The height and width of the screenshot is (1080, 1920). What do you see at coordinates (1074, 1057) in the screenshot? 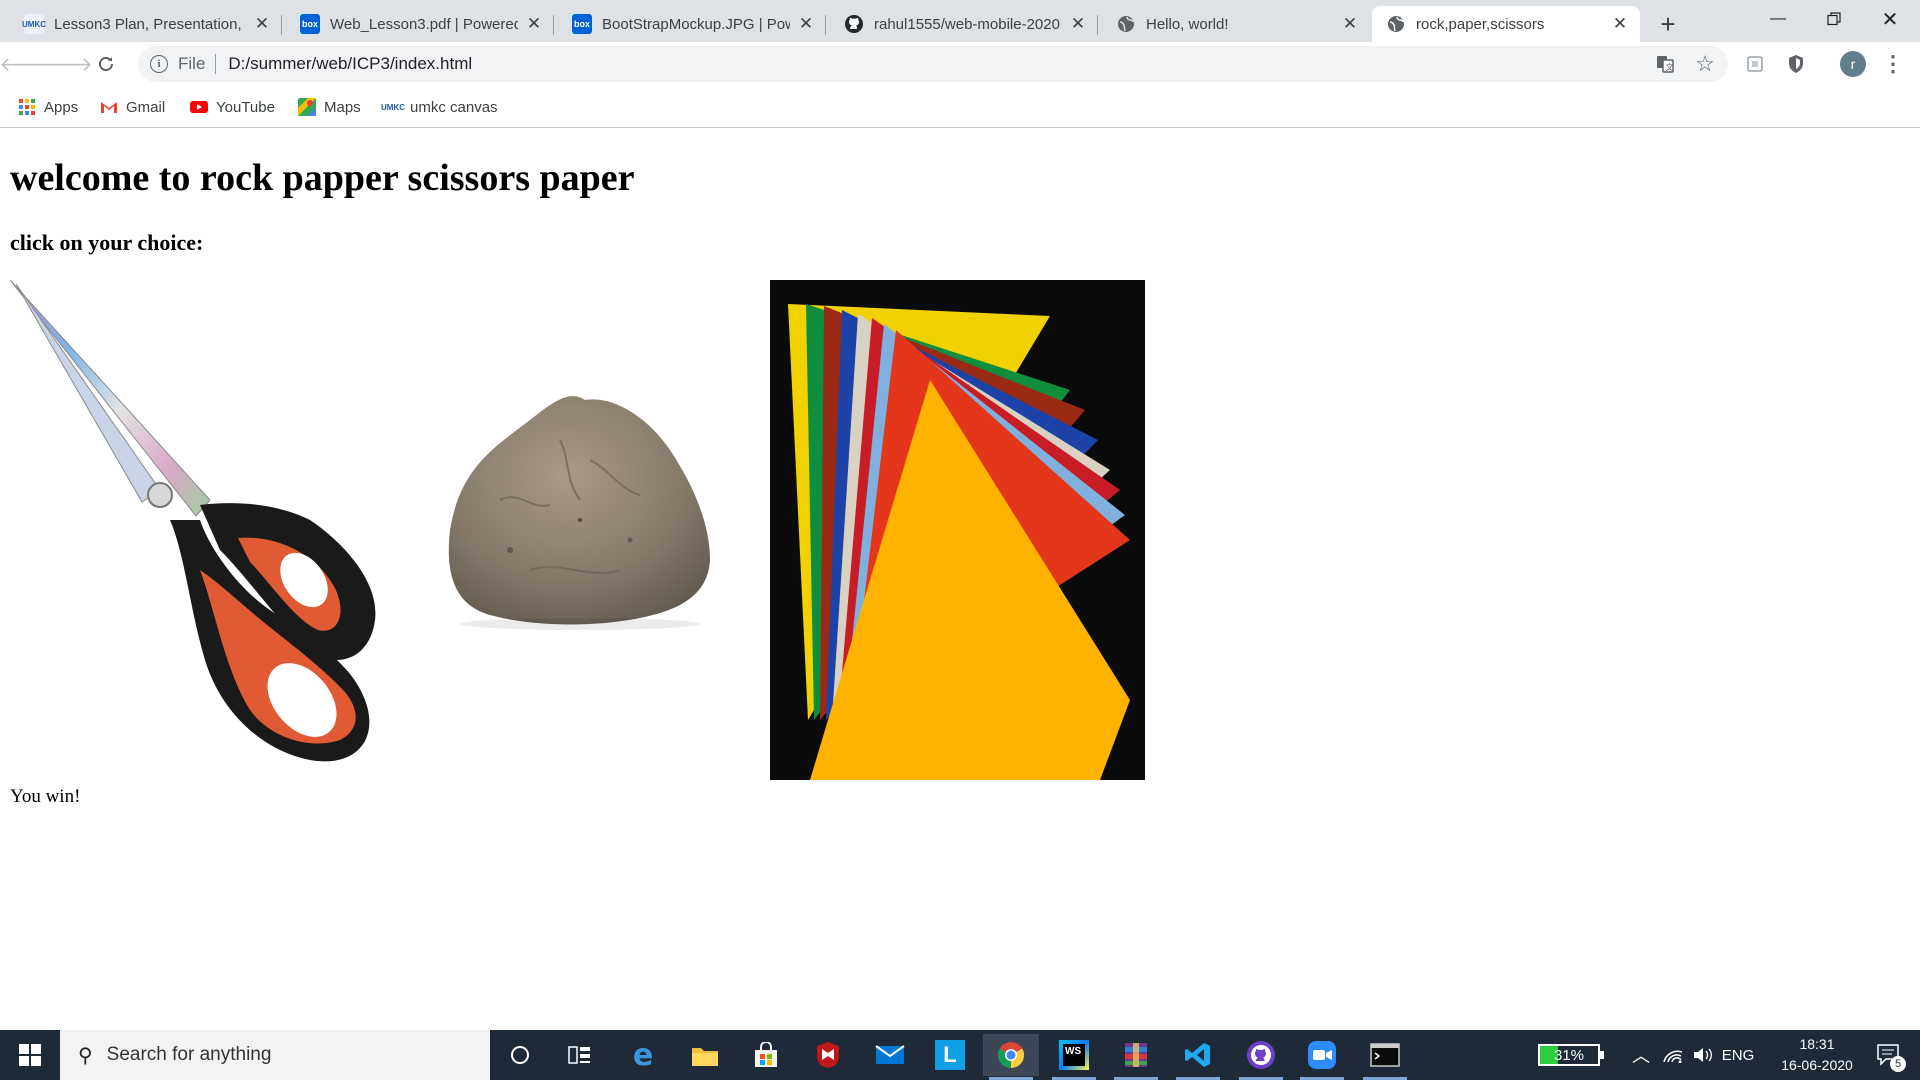
I see `webstorm-icon: WS` at bounding box center [1074, 1057].